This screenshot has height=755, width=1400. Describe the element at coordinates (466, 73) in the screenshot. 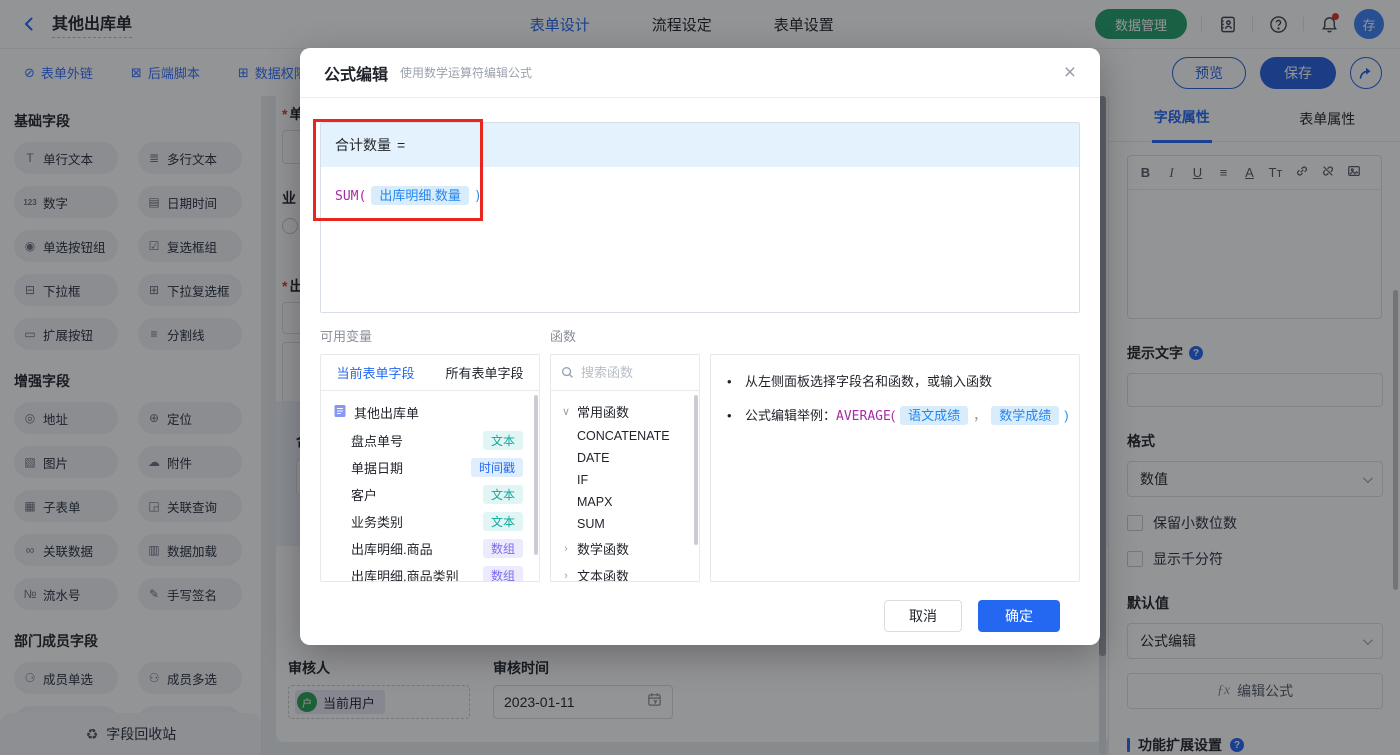

I see `modal-subtitle: 使用数学运算符编辑公式` at that location.